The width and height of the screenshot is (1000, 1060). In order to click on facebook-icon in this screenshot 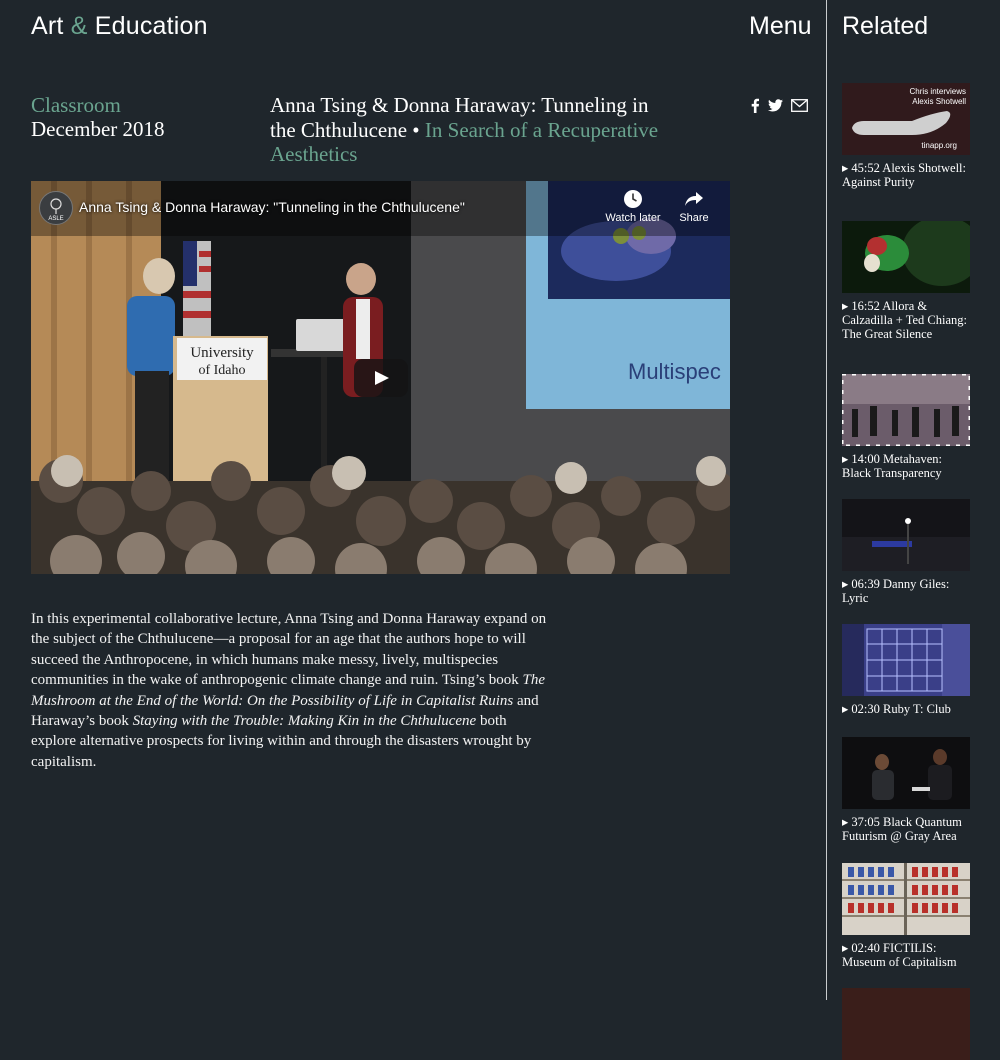, I will do `click(755, 108)`.